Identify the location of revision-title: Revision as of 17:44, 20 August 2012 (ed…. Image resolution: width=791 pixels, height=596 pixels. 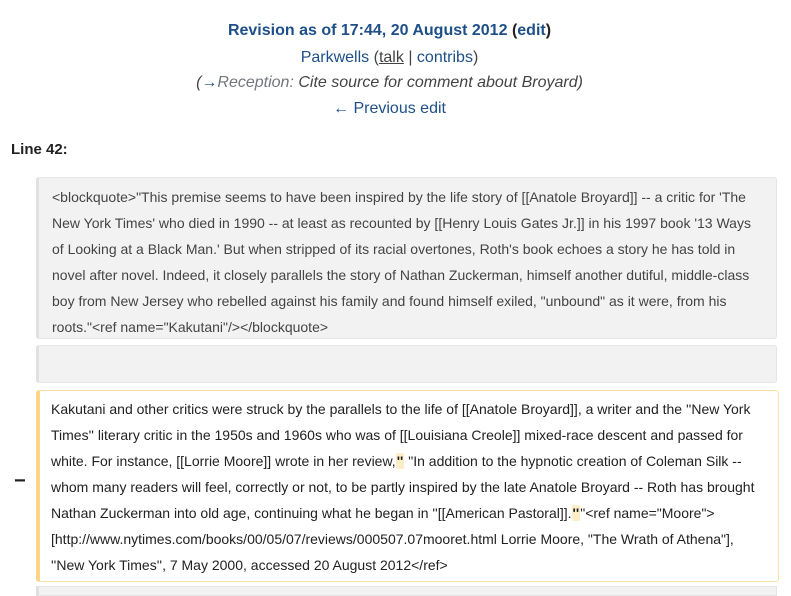
(389, 30).